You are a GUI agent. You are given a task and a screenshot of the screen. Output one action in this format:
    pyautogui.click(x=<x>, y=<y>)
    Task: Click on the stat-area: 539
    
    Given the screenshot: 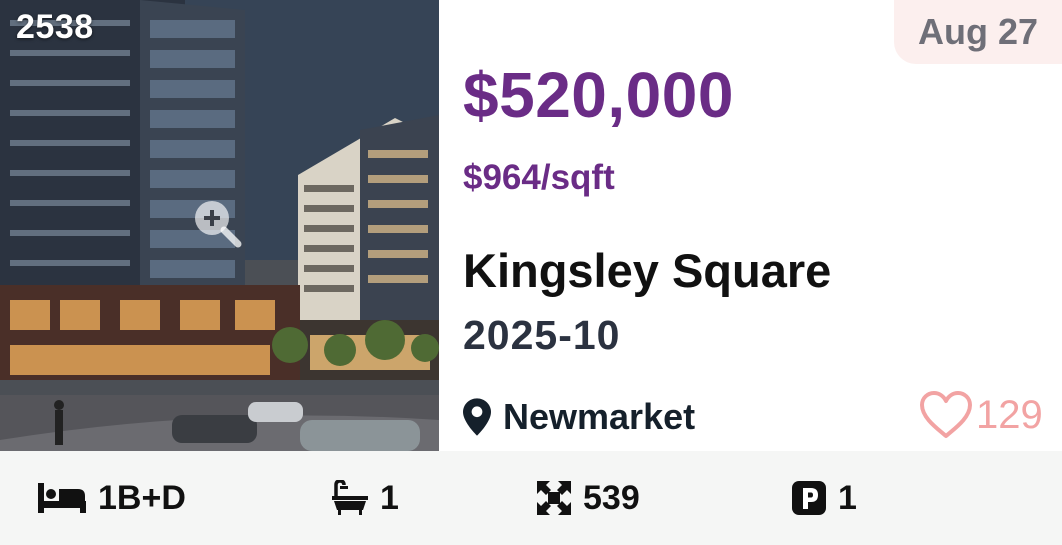 What is the action you would take?
    pyautogui.click(x=588, y=498)
    